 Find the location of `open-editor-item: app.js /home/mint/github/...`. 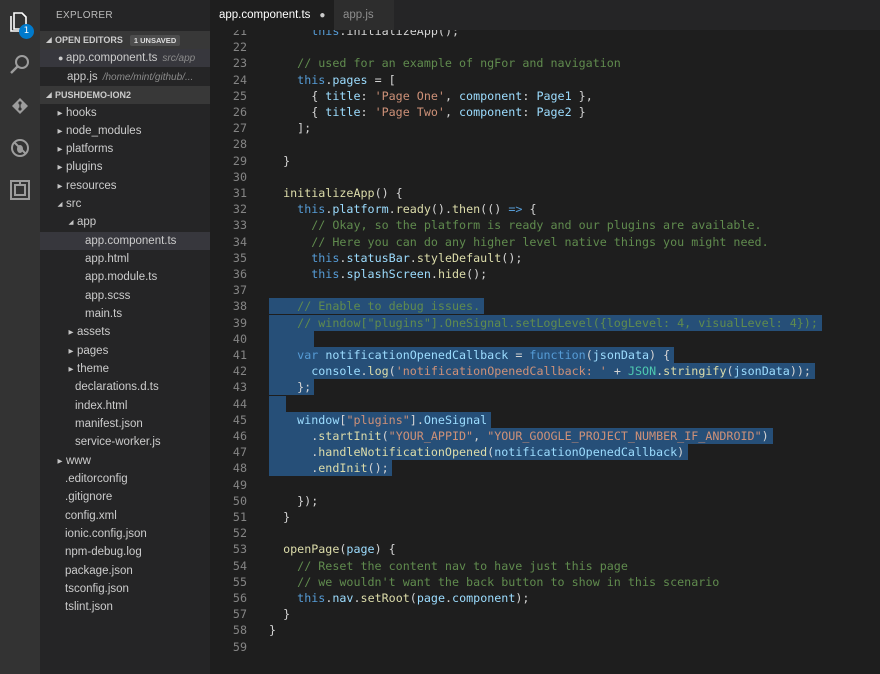

open-editor-item: app.js /home/mint/github/... is located at coordinates (125, 77).